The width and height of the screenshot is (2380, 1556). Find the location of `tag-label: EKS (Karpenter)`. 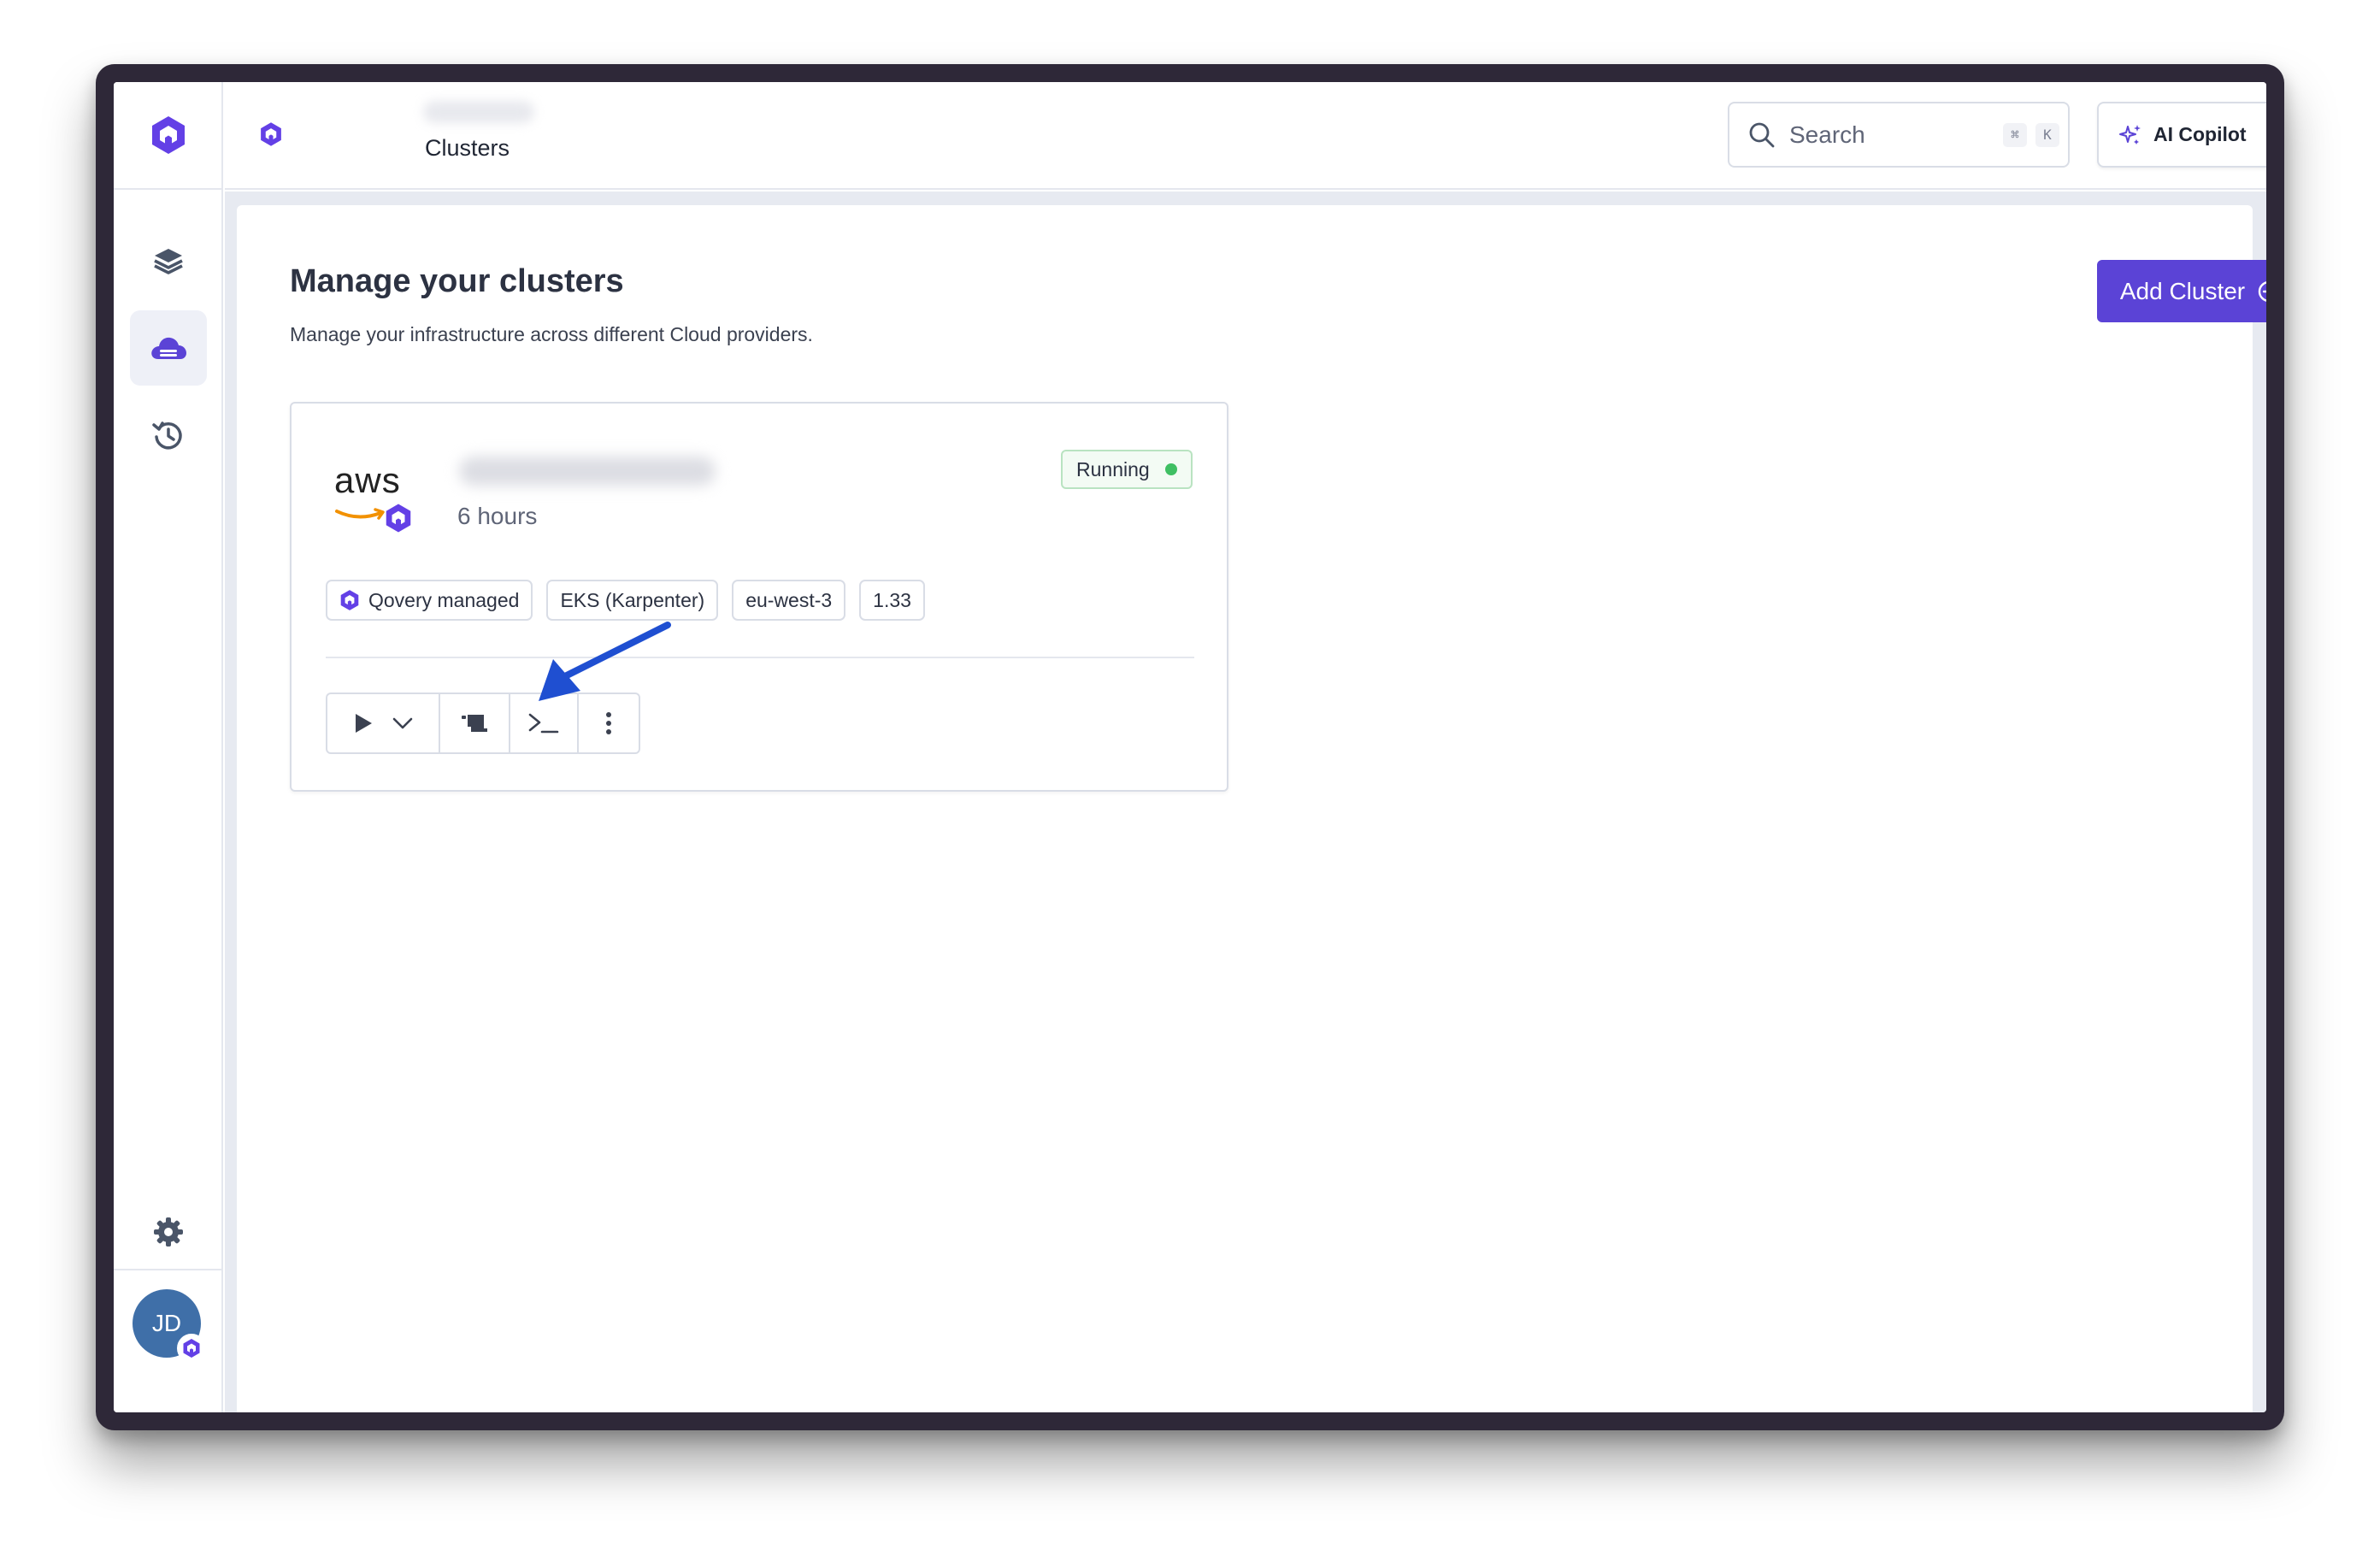

tag-label: EKS (Karpenter) is located at coordinates (633, 599).